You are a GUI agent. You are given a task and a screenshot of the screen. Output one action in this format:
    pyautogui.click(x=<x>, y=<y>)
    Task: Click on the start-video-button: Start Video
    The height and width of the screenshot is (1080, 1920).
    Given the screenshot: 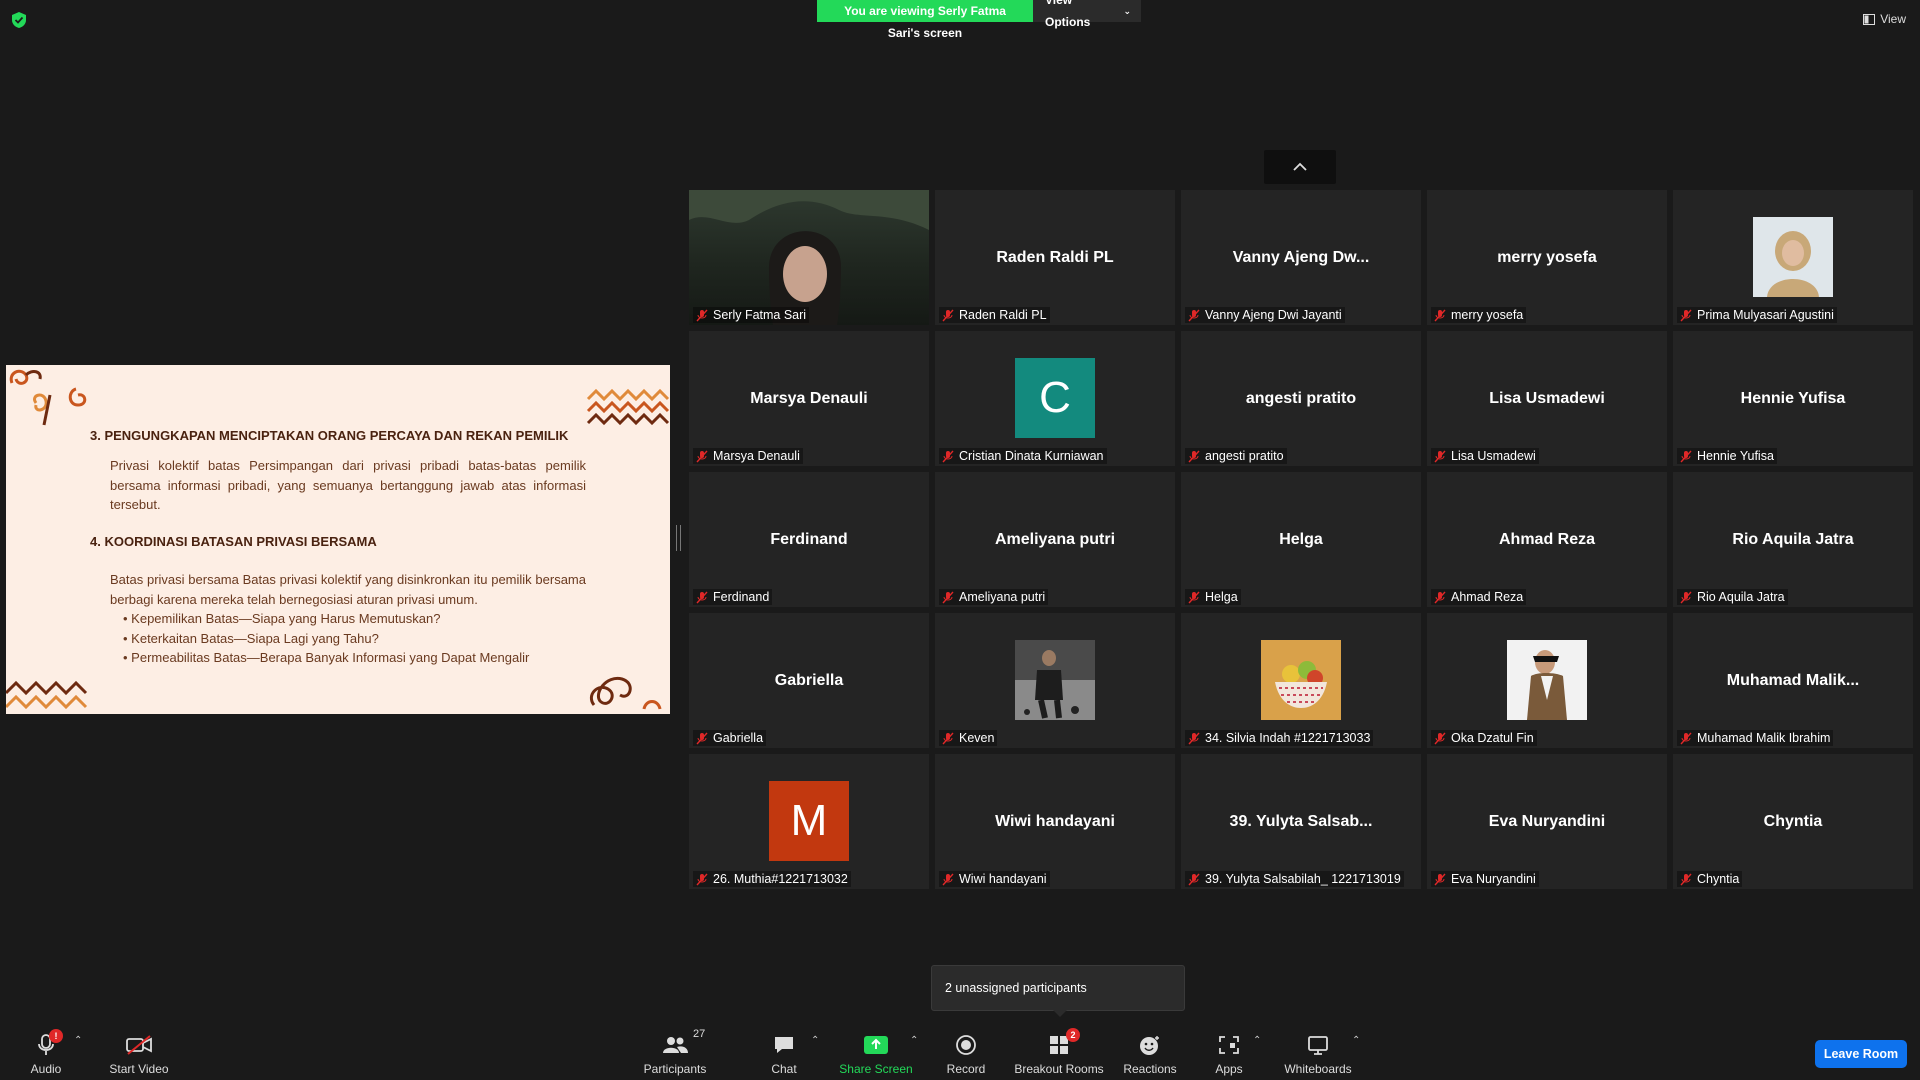 What is the action you would take?
    pyautogui.click(x=139, y=1051)
    